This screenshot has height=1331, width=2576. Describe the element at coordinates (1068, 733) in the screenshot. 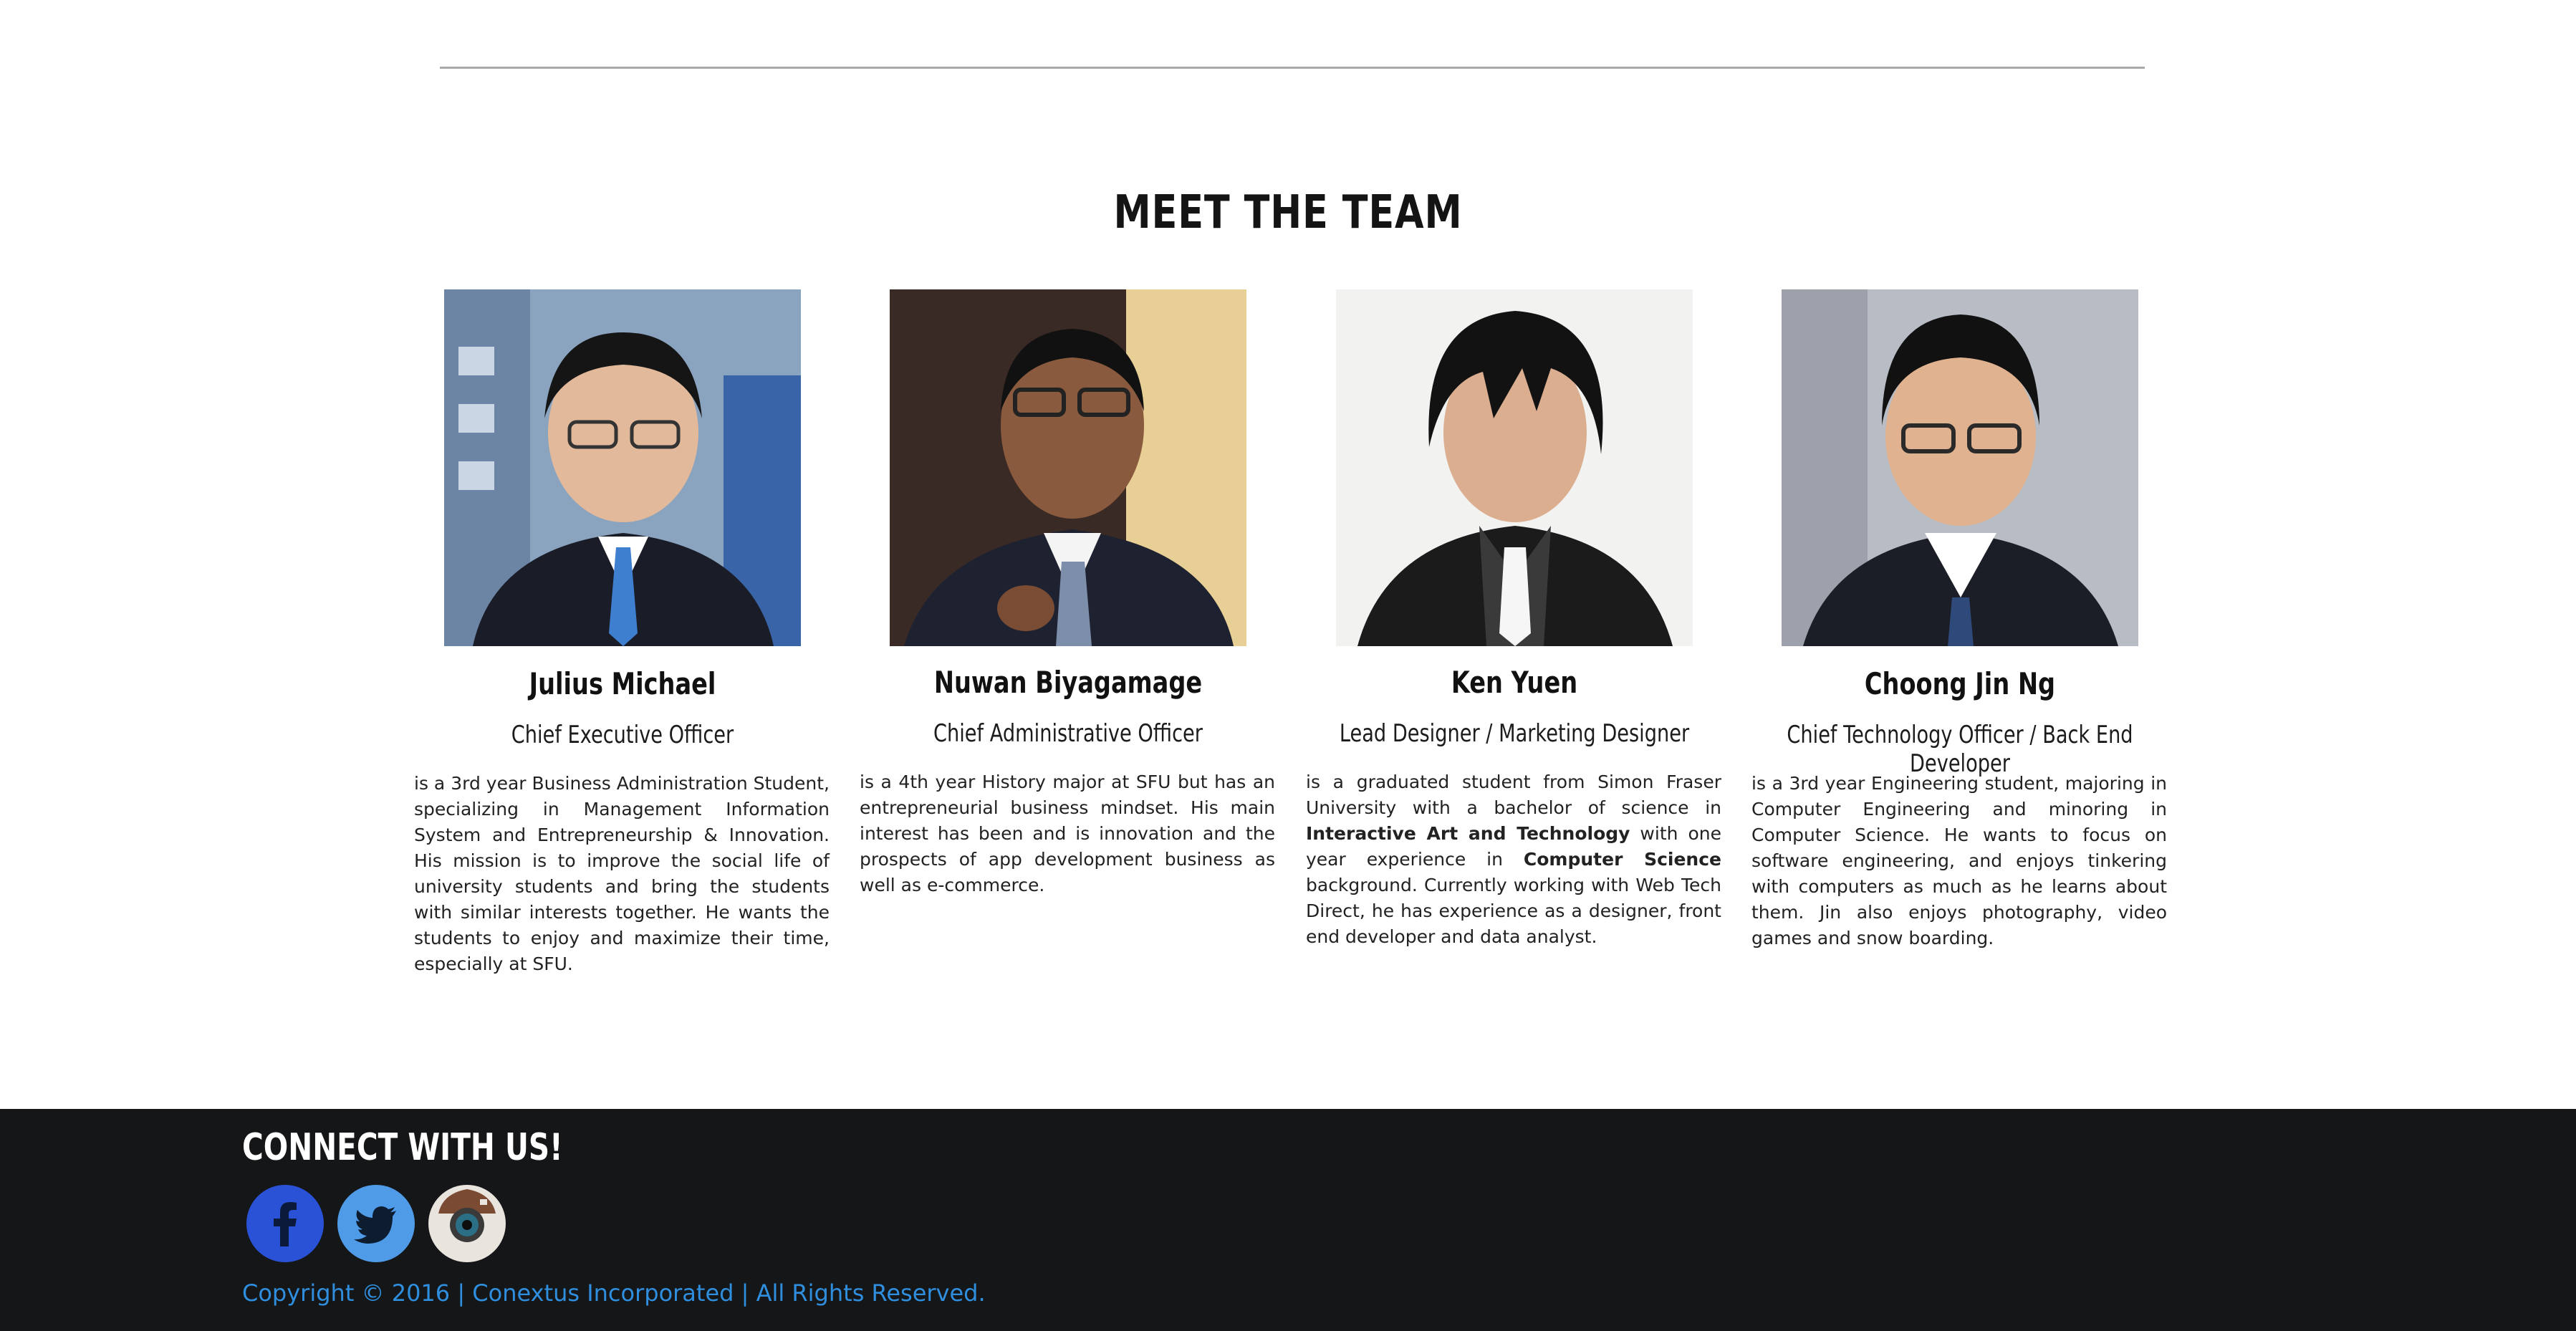

I see `team-member-role: Chief Administrative Officer` at that location.